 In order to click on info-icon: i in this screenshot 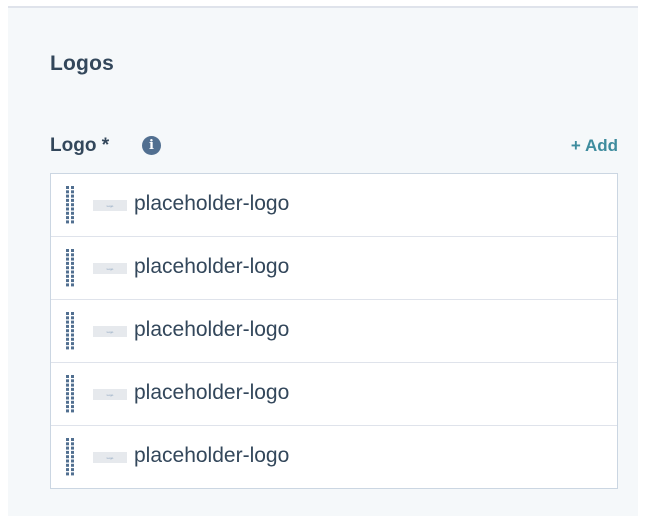, I will do `click(151, 145)`.